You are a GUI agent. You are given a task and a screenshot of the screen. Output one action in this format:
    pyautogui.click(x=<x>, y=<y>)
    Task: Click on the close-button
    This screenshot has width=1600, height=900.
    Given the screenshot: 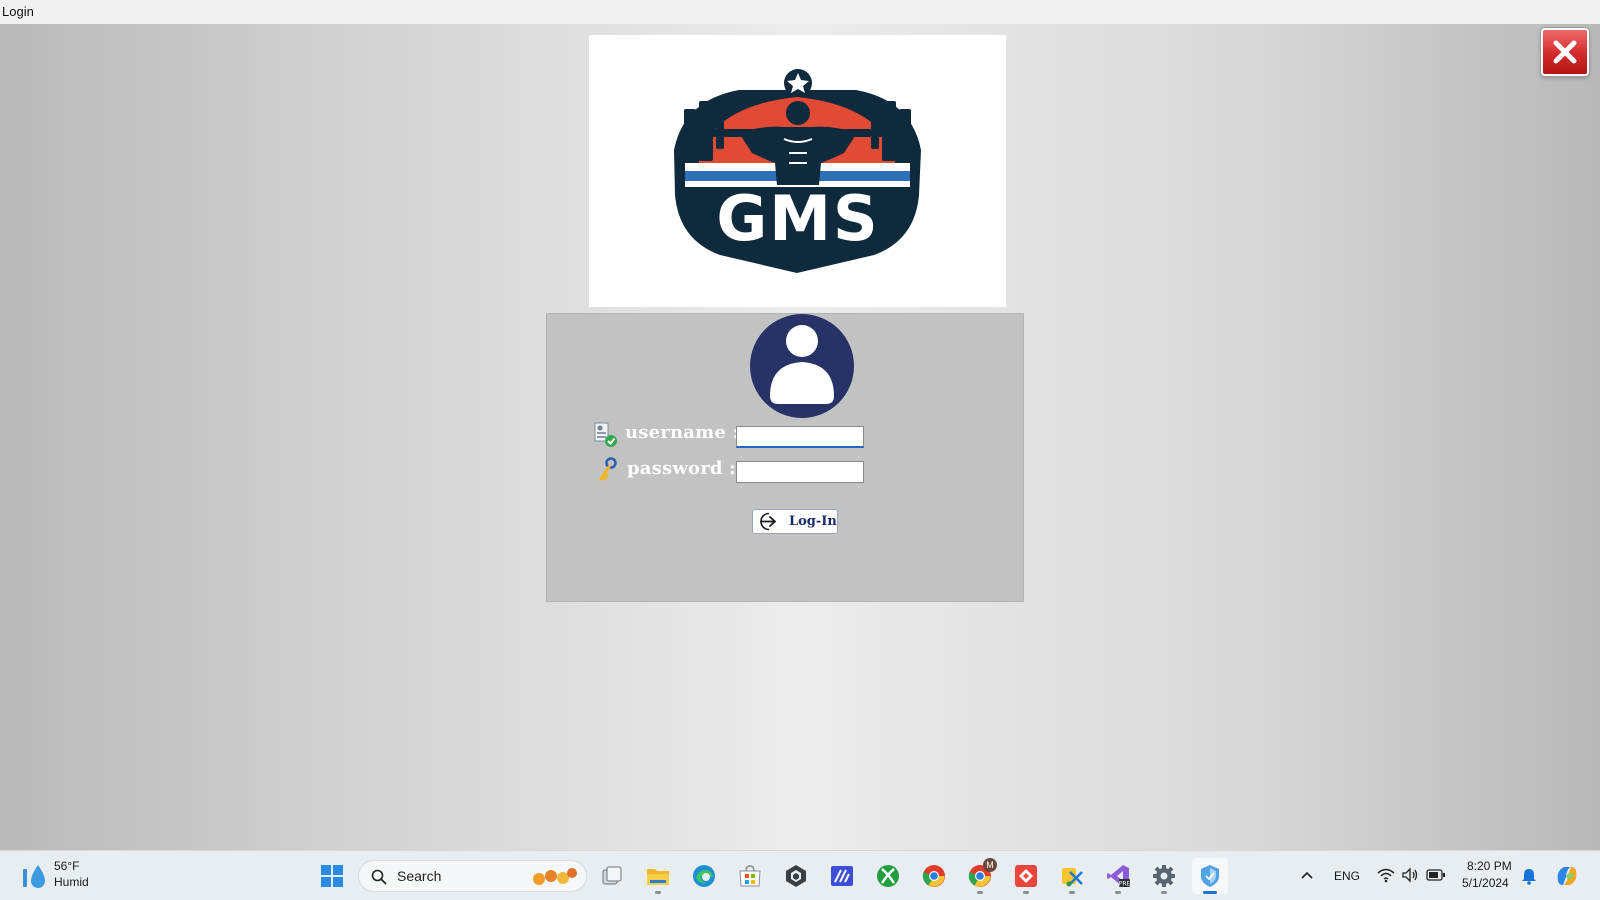 What is the action you would take?
    pyautogui.click(x=1565, y=52)
    